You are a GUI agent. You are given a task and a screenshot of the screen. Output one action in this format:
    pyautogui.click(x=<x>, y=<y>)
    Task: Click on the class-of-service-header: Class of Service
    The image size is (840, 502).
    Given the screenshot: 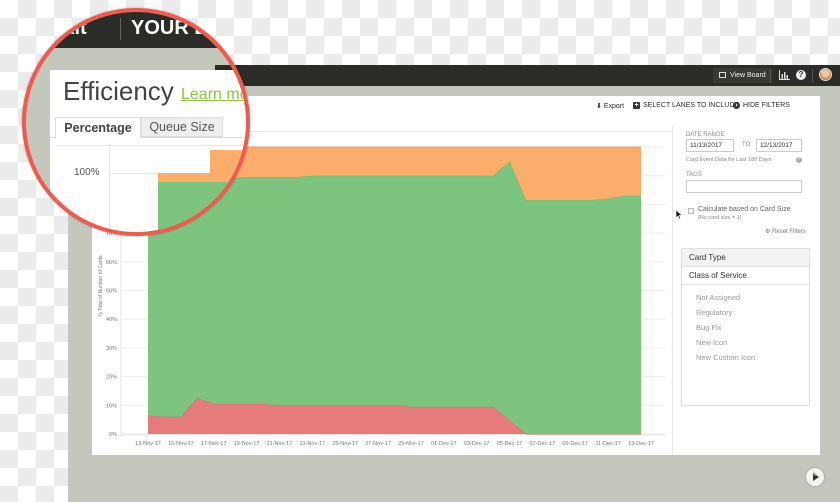 What is the action you would take?
    pyautogui.click(x=745, y=276)
    